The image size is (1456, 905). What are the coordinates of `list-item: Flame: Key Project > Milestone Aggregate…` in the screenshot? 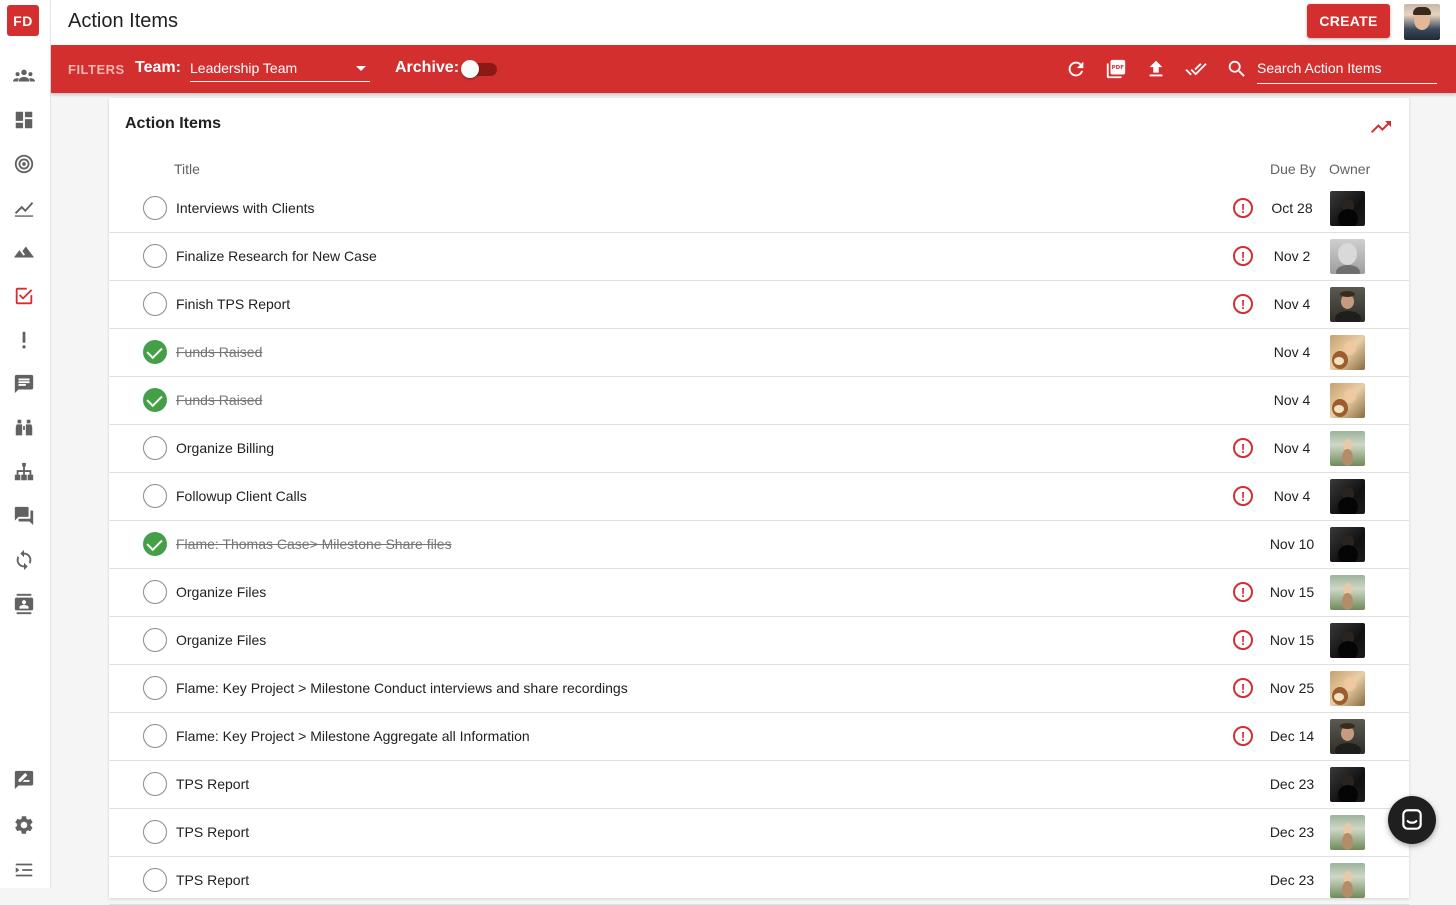 It's located at (759, 737).